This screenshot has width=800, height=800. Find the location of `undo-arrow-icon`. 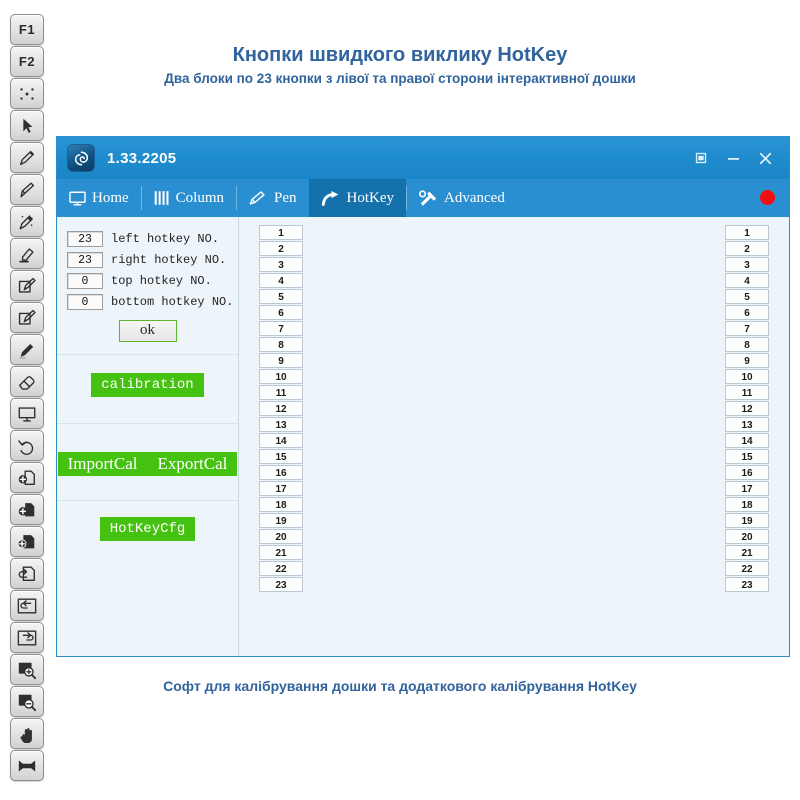

undo-arrow-icon is located at coordinates (27, 445).